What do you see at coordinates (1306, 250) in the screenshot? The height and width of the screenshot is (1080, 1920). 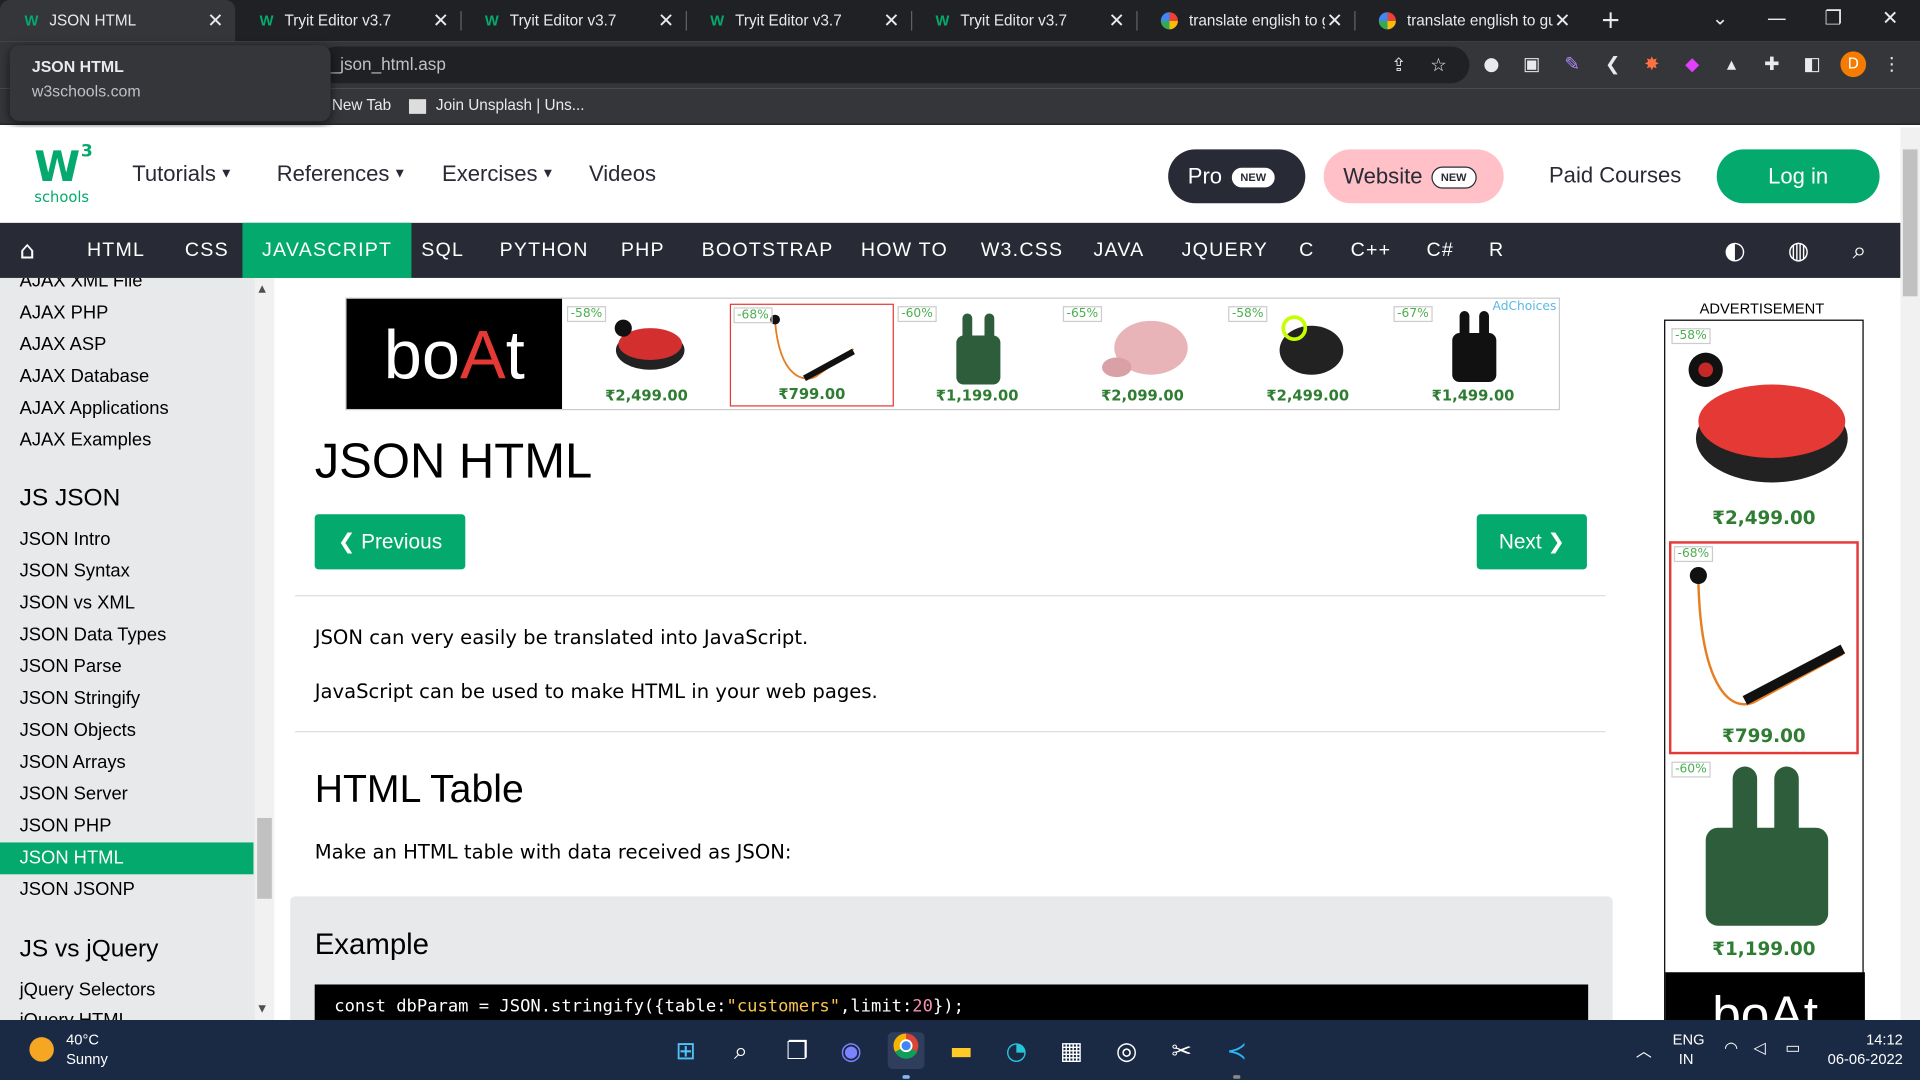 I see `topnav-c: C` at bounding box center [1306, 250].